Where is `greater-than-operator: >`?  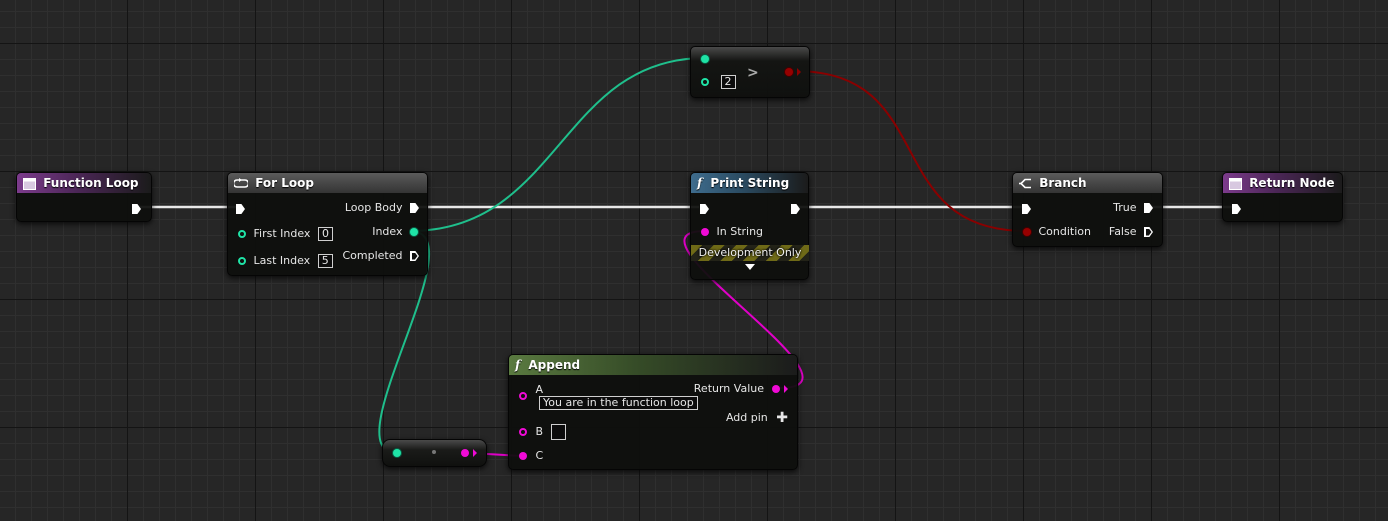
greater-than-operator: > is located at coordinates (753, 73).